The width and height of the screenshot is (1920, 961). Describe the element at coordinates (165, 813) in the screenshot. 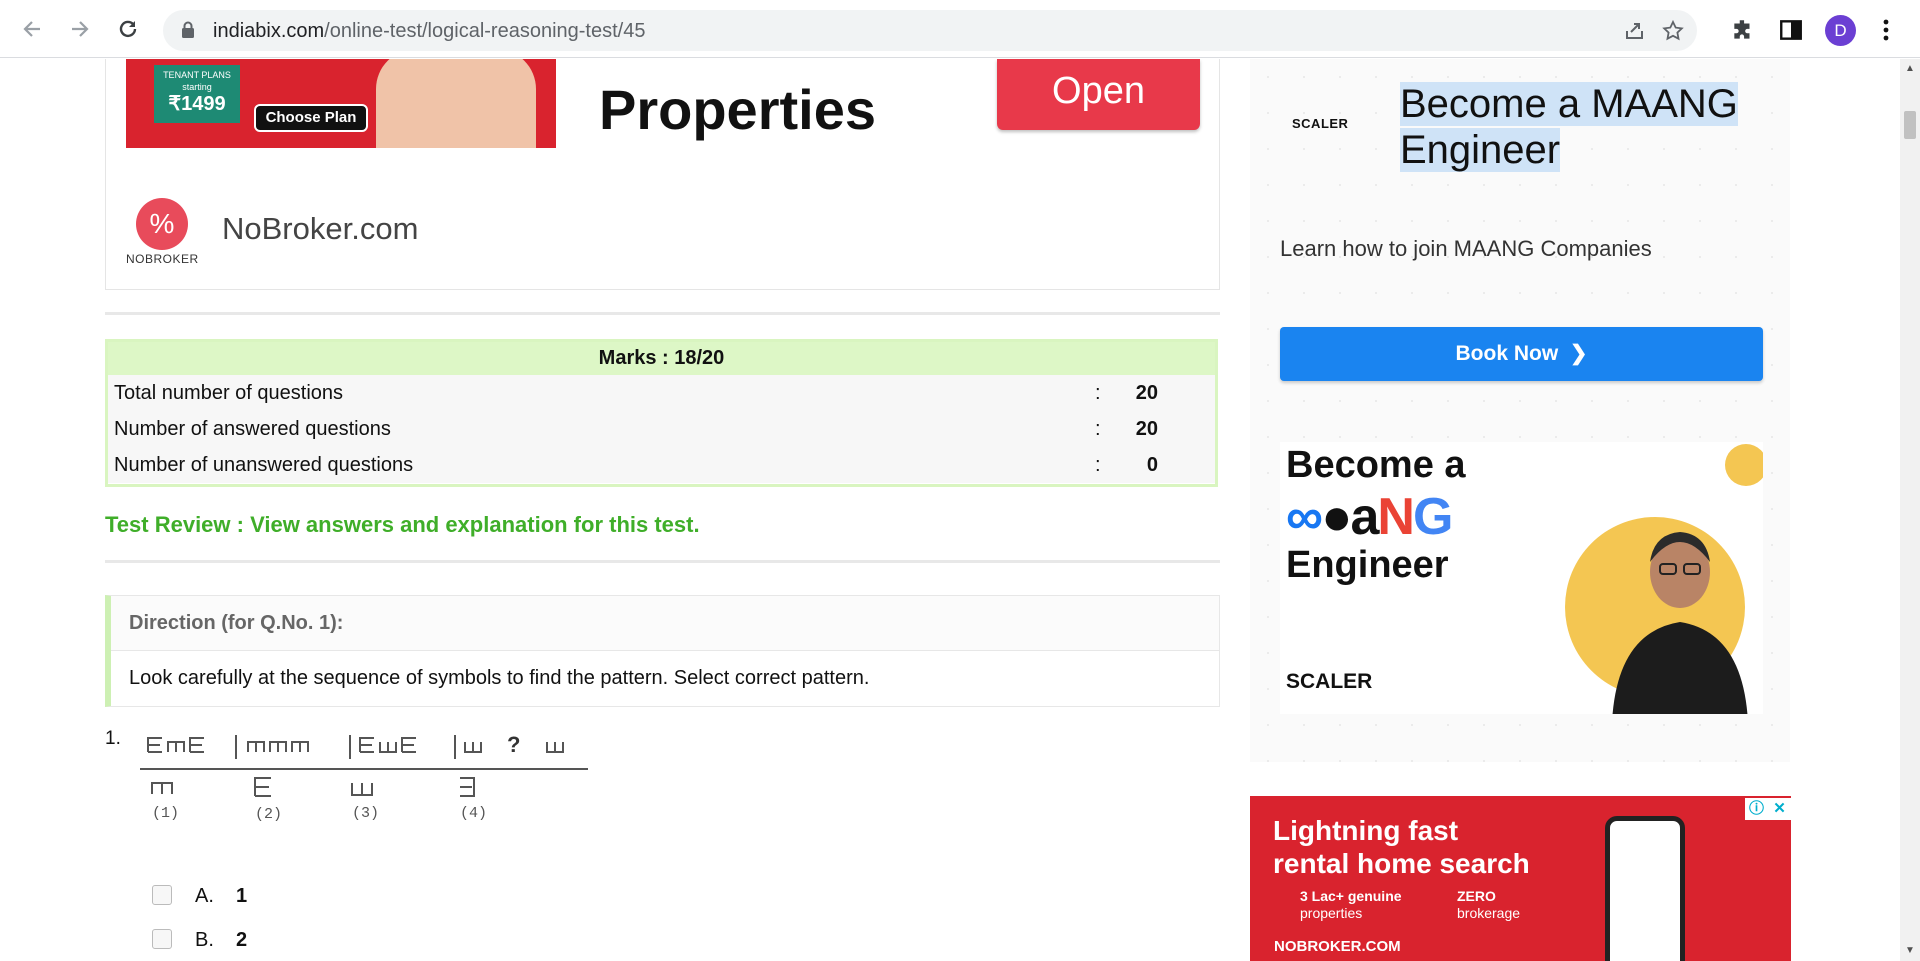

I see `svg-text: (1)` at that location.